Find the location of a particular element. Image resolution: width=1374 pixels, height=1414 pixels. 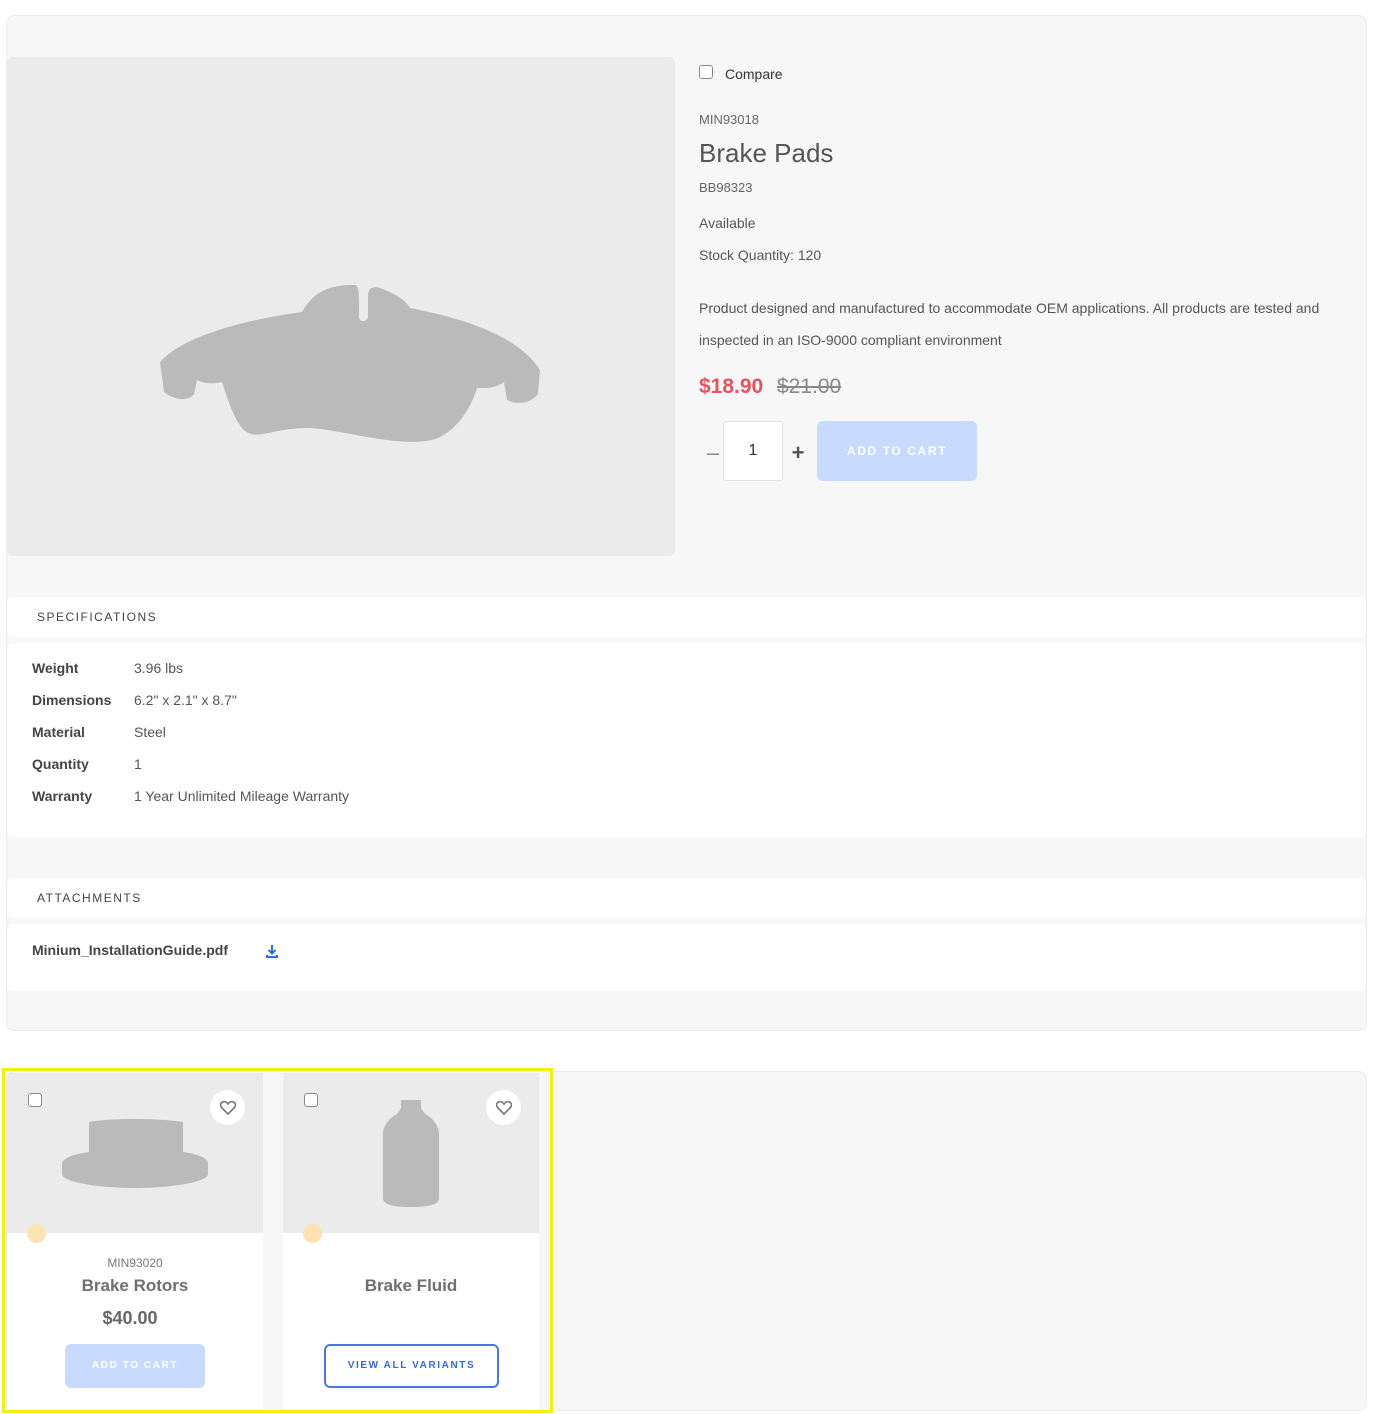

quantity-input: 1 is located at coordinates (753, 451).